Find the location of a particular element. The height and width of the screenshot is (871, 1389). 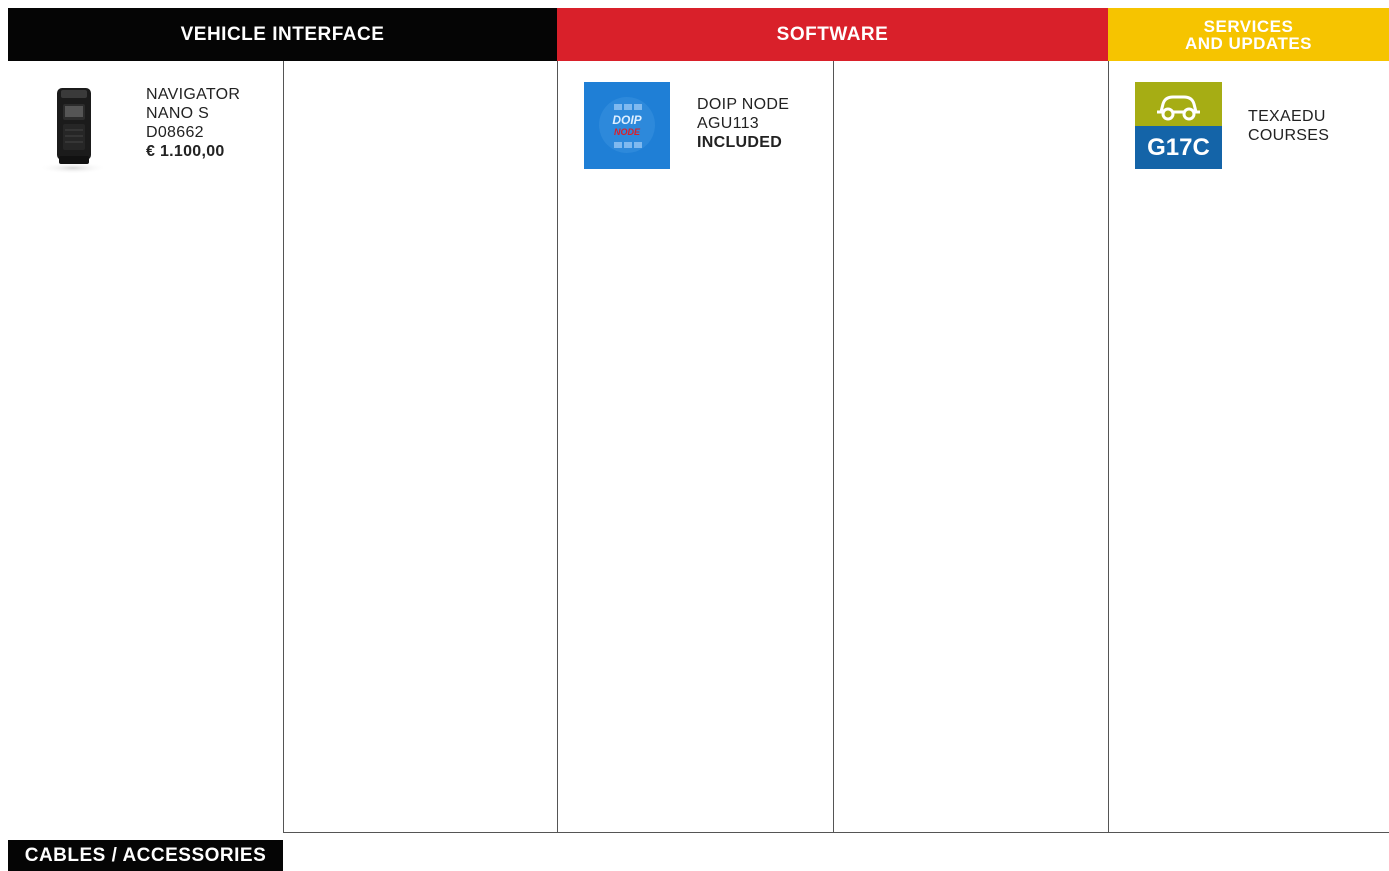

services-product-info: TEXAEDU COURSES is located at coordinates (1288, 126).